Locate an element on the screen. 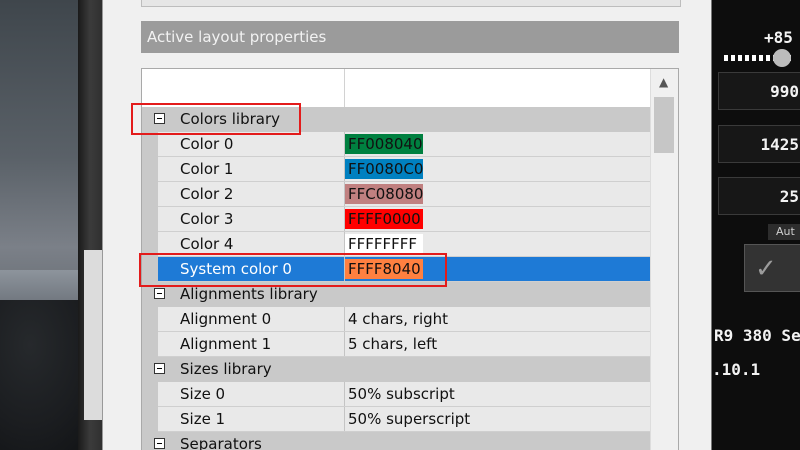 The height and width of the screenshot is (450, 800). color-property-row: Color 1 FF0080C0 is located at coordinates (396, 169).